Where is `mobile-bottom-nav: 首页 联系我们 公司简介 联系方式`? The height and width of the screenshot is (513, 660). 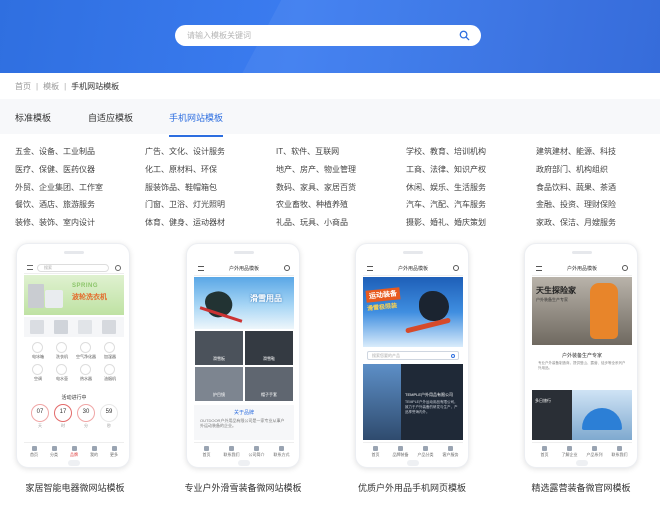 mobile-bottom-nav: 首页 联系我们 公司简介 联系方式 is located at coordinates (244, 450).